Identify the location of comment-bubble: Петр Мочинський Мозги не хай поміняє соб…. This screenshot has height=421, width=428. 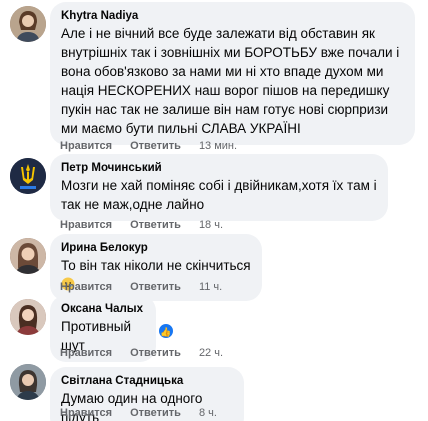
(219, 187).